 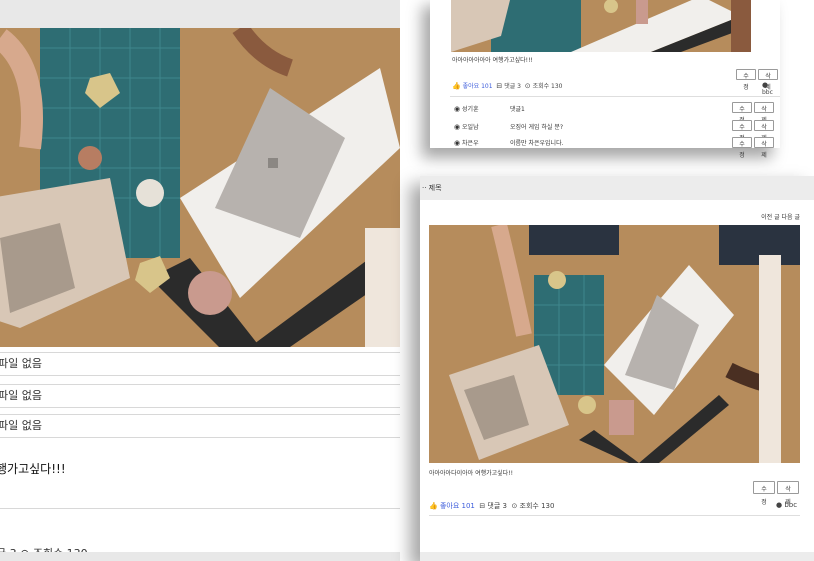 What do you see at coordinates (471, 473) in the screenshot?
I see `post-content: 아아아아다이아아 여행가고싶다!!` at bounding box center [471, 473].